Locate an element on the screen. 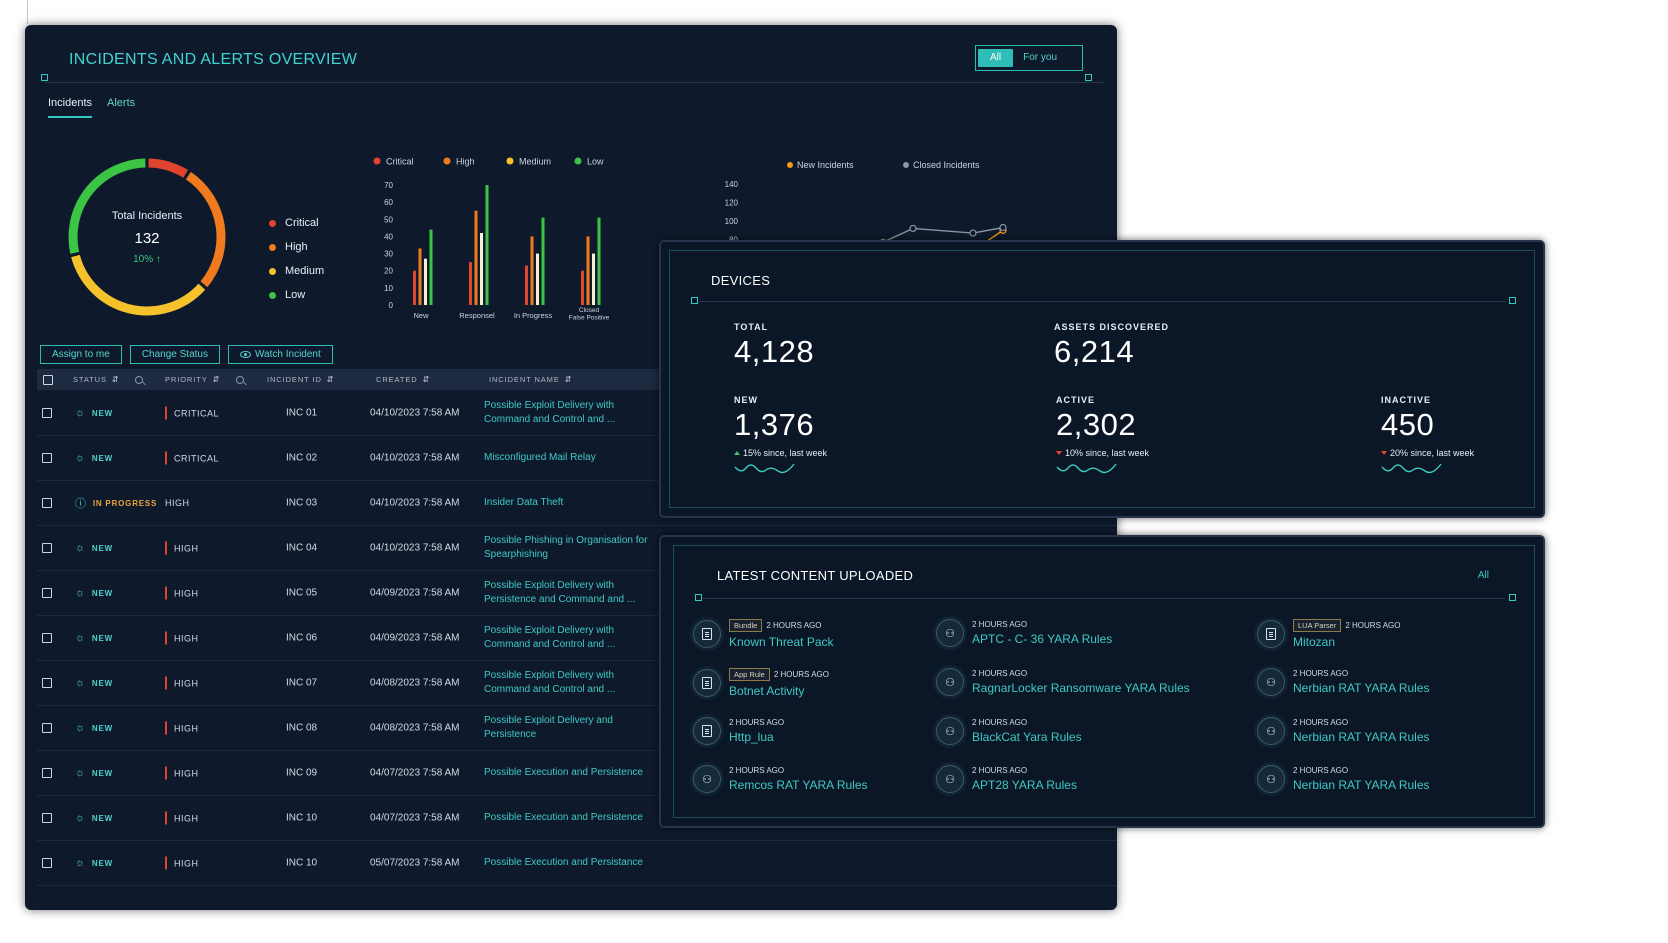 This screenshot has height=943, width=1668. priority-search-icon is located at coordinates (240, 379).